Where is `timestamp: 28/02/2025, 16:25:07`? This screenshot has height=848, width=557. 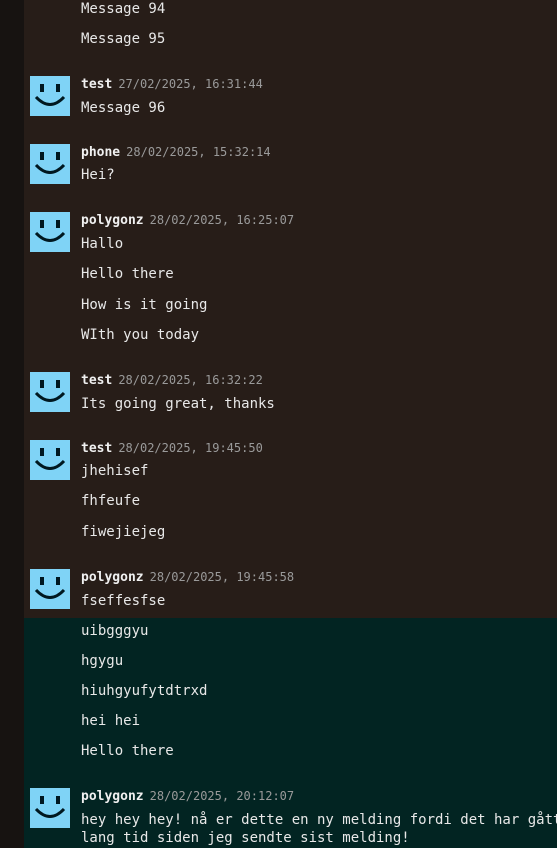
timestamp: 28/02/2025, 16:25:07 is located at coordinates (222, 220).